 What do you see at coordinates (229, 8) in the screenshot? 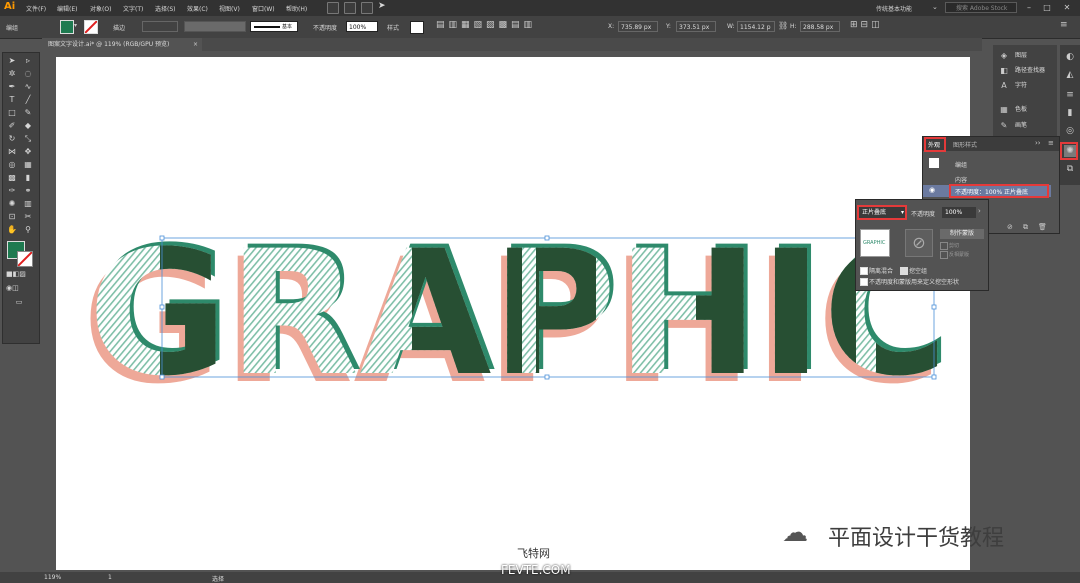
I see `menu-view: 视图(V)` at bounding box center [229, 8].